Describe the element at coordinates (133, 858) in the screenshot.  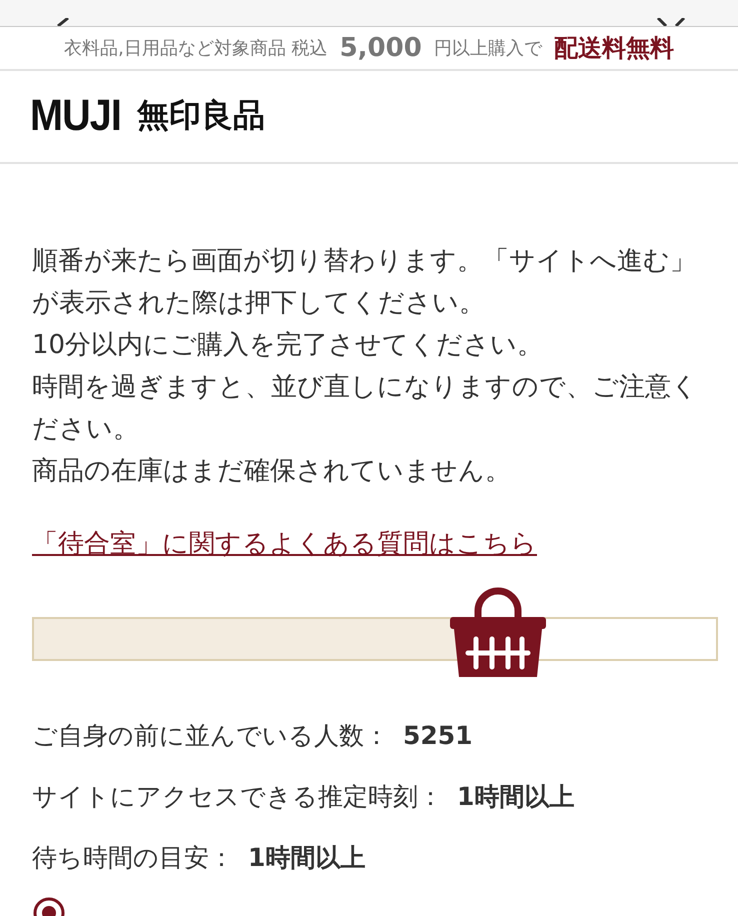
I see `stat-label: 待ち時間の目安：` at that location.